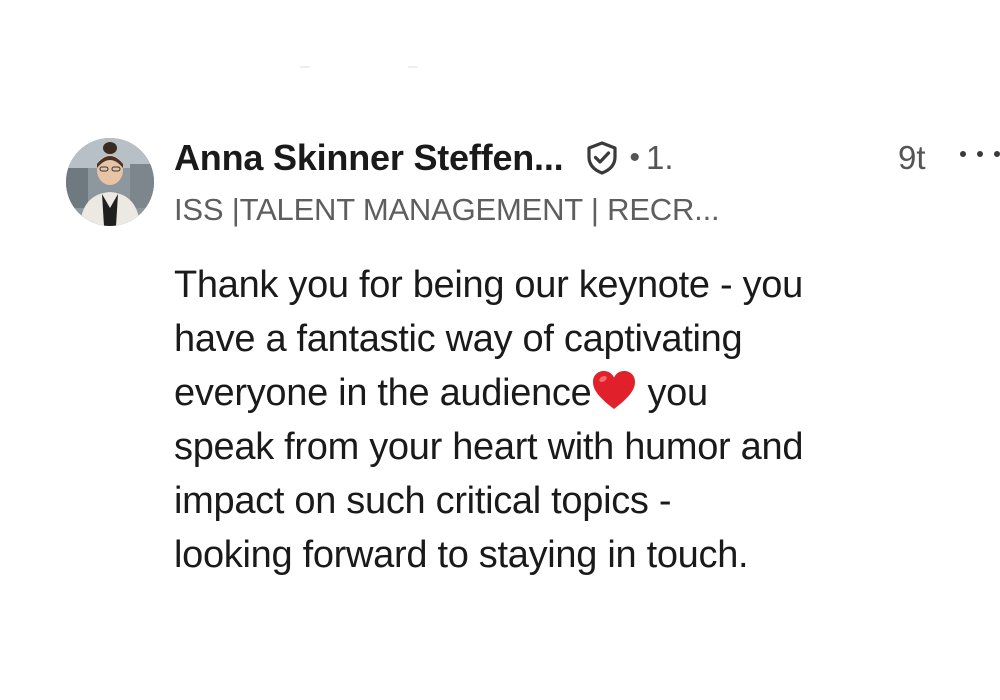 The image size is (1000, 700). I want to click on comment-line-text: you, so click(677, 393).